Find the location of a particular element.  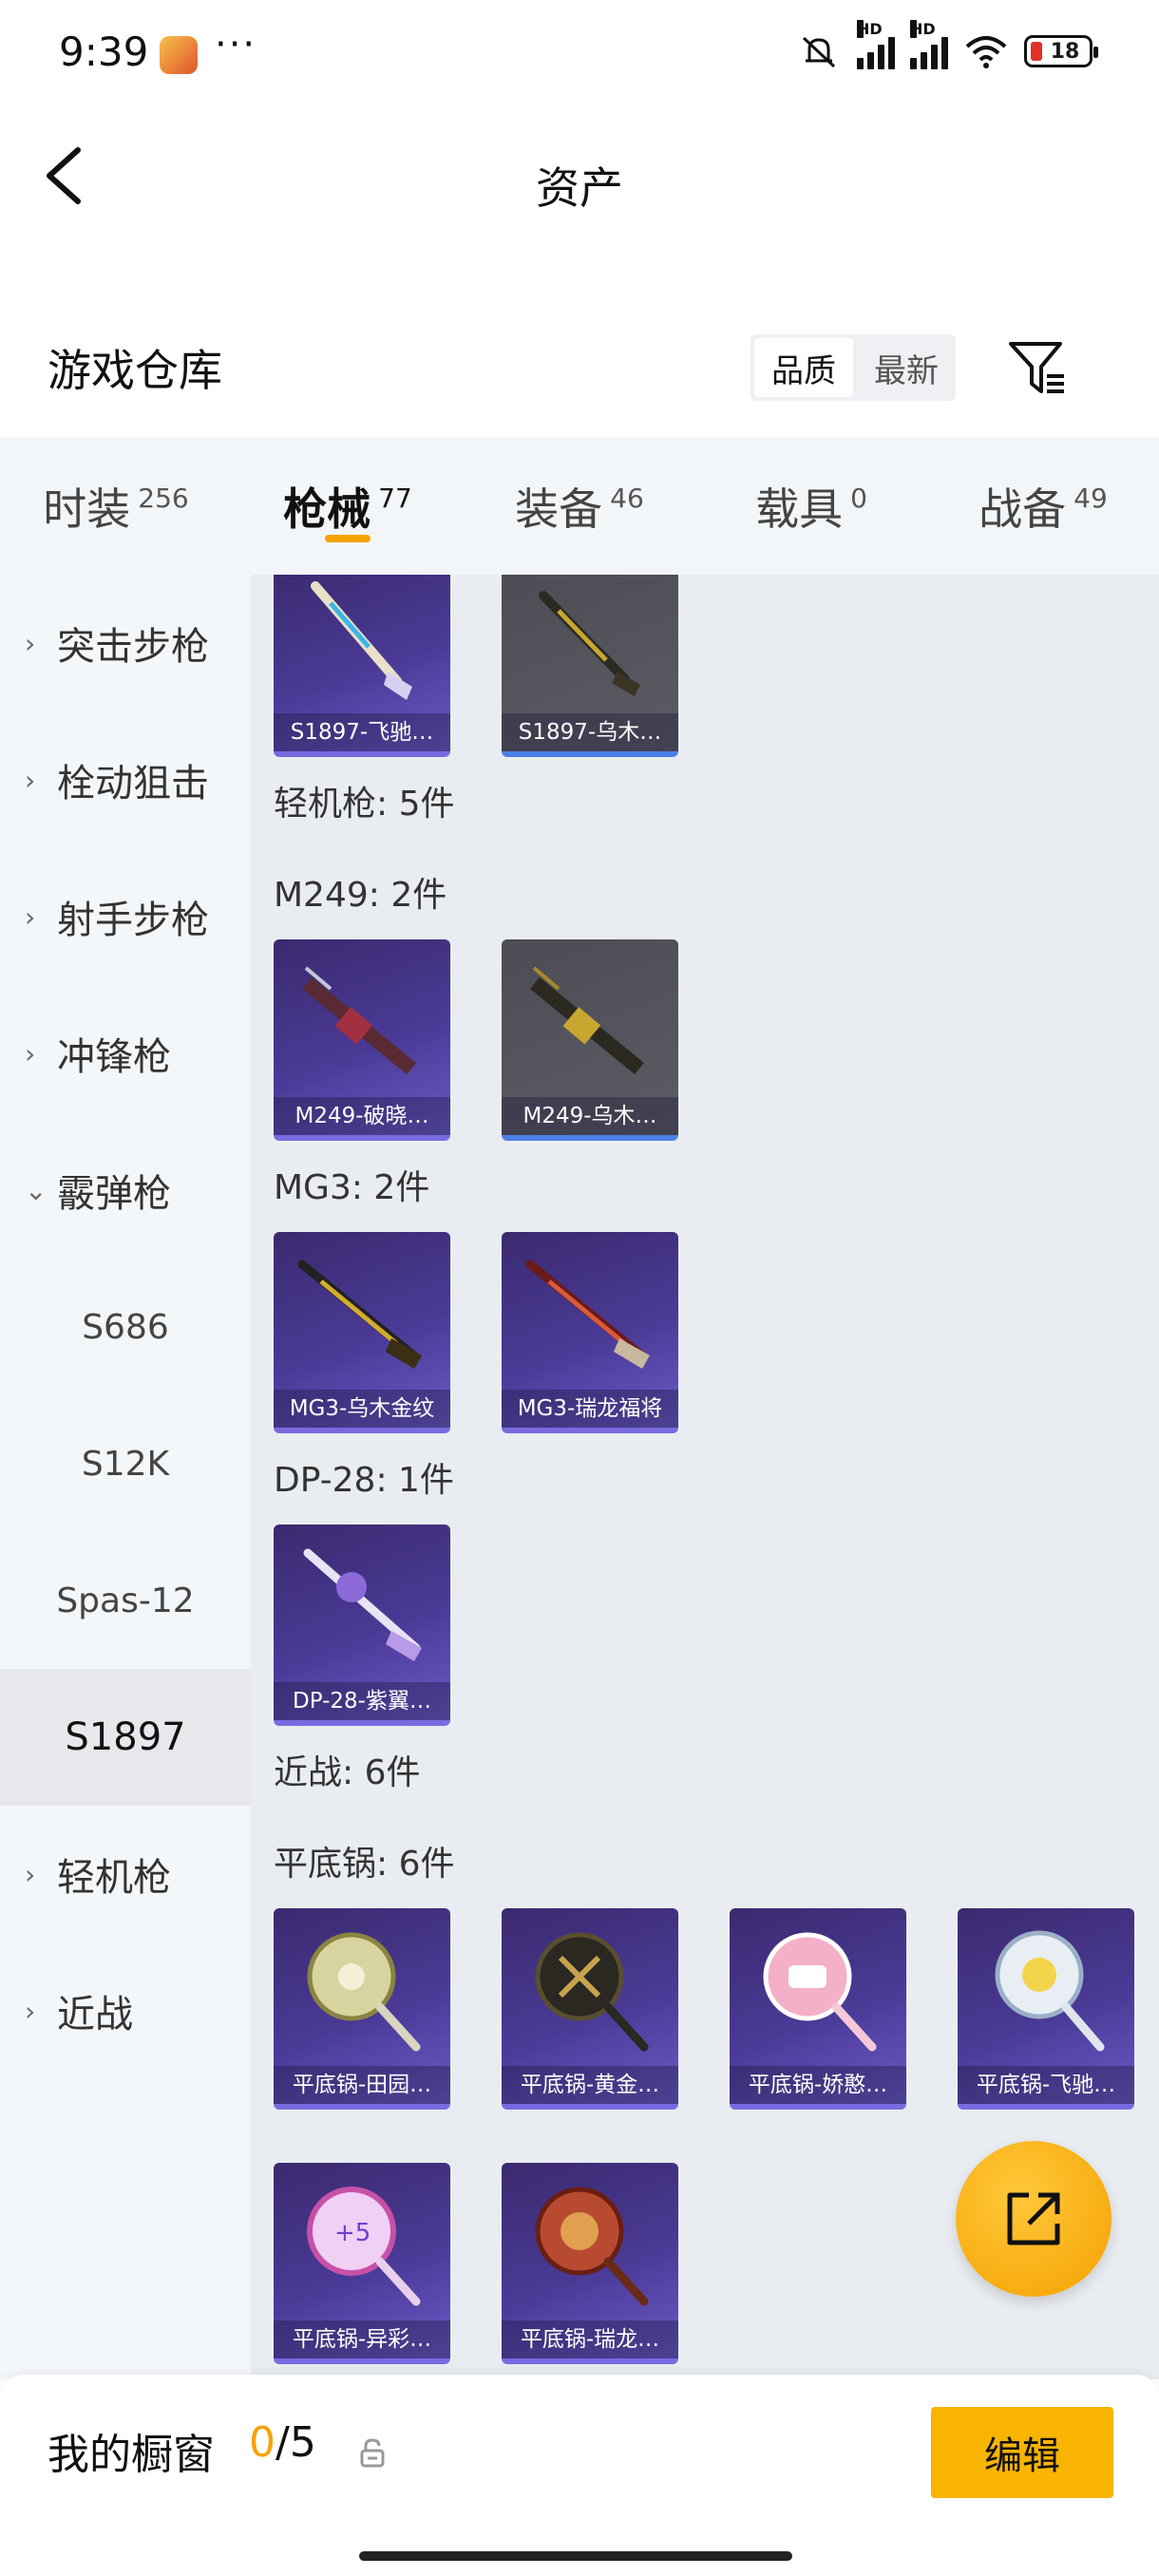

mute-icon is located at coordinates (819, 52).